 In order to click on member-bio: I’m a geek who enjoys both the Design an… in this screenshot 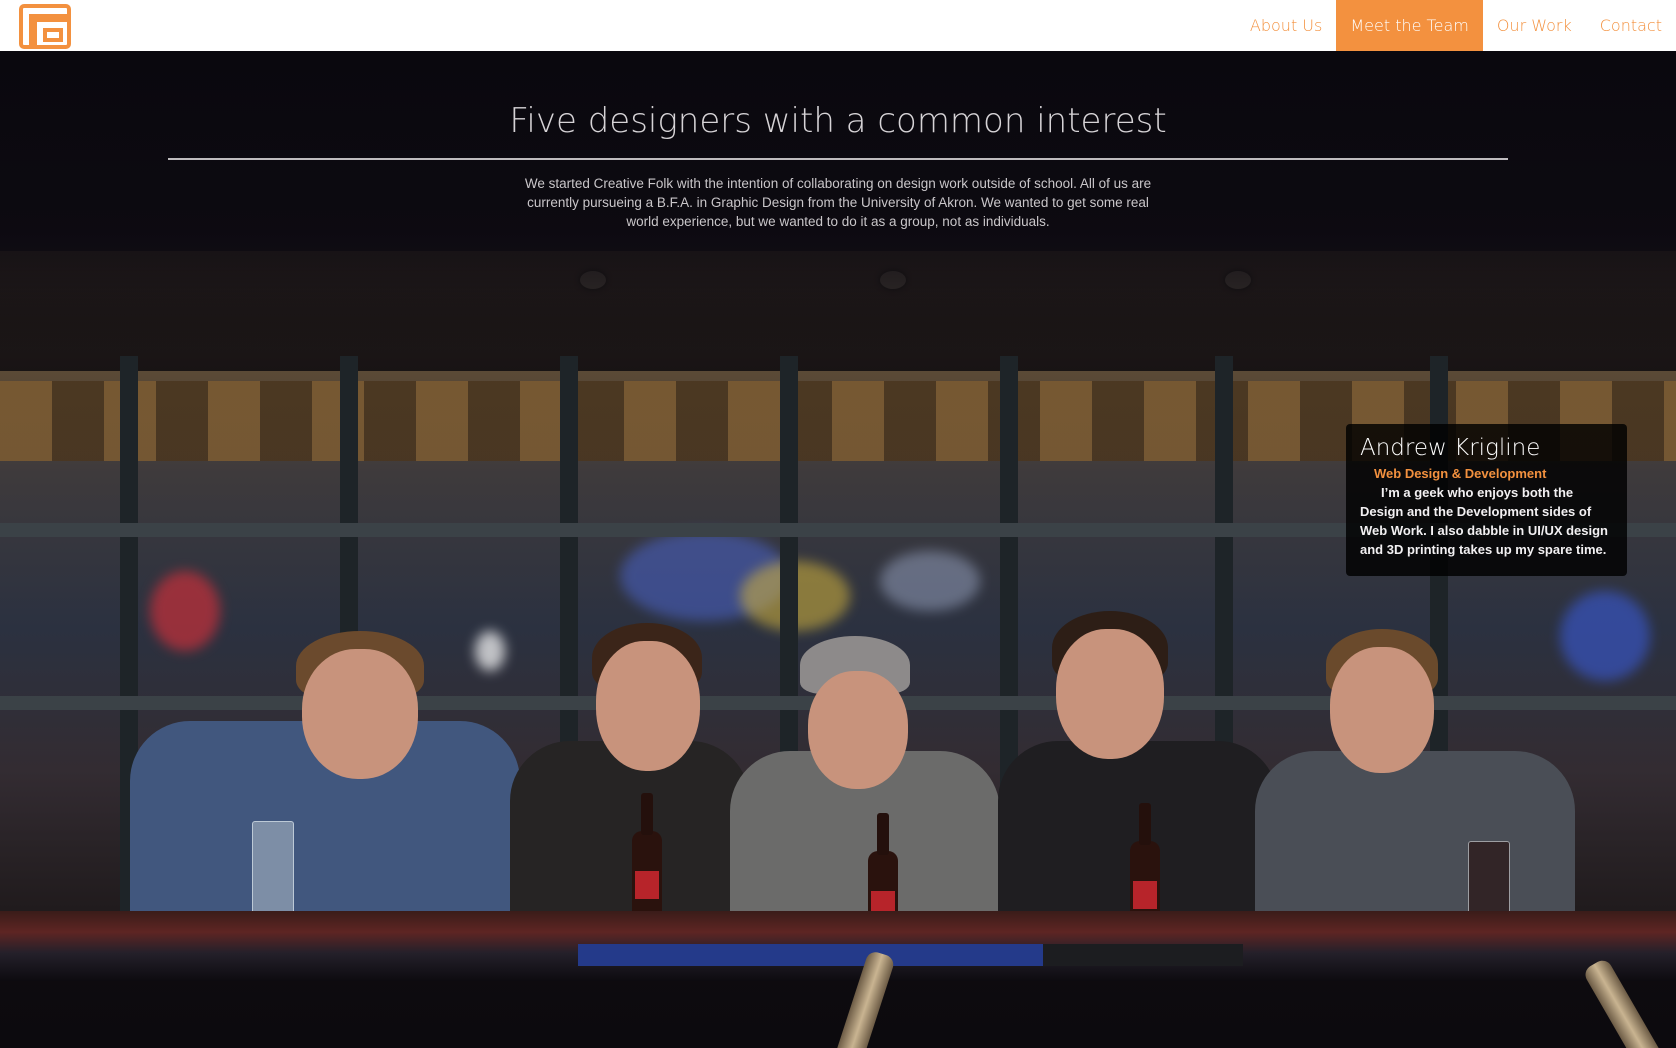, I will do `click(1484, 521)`.